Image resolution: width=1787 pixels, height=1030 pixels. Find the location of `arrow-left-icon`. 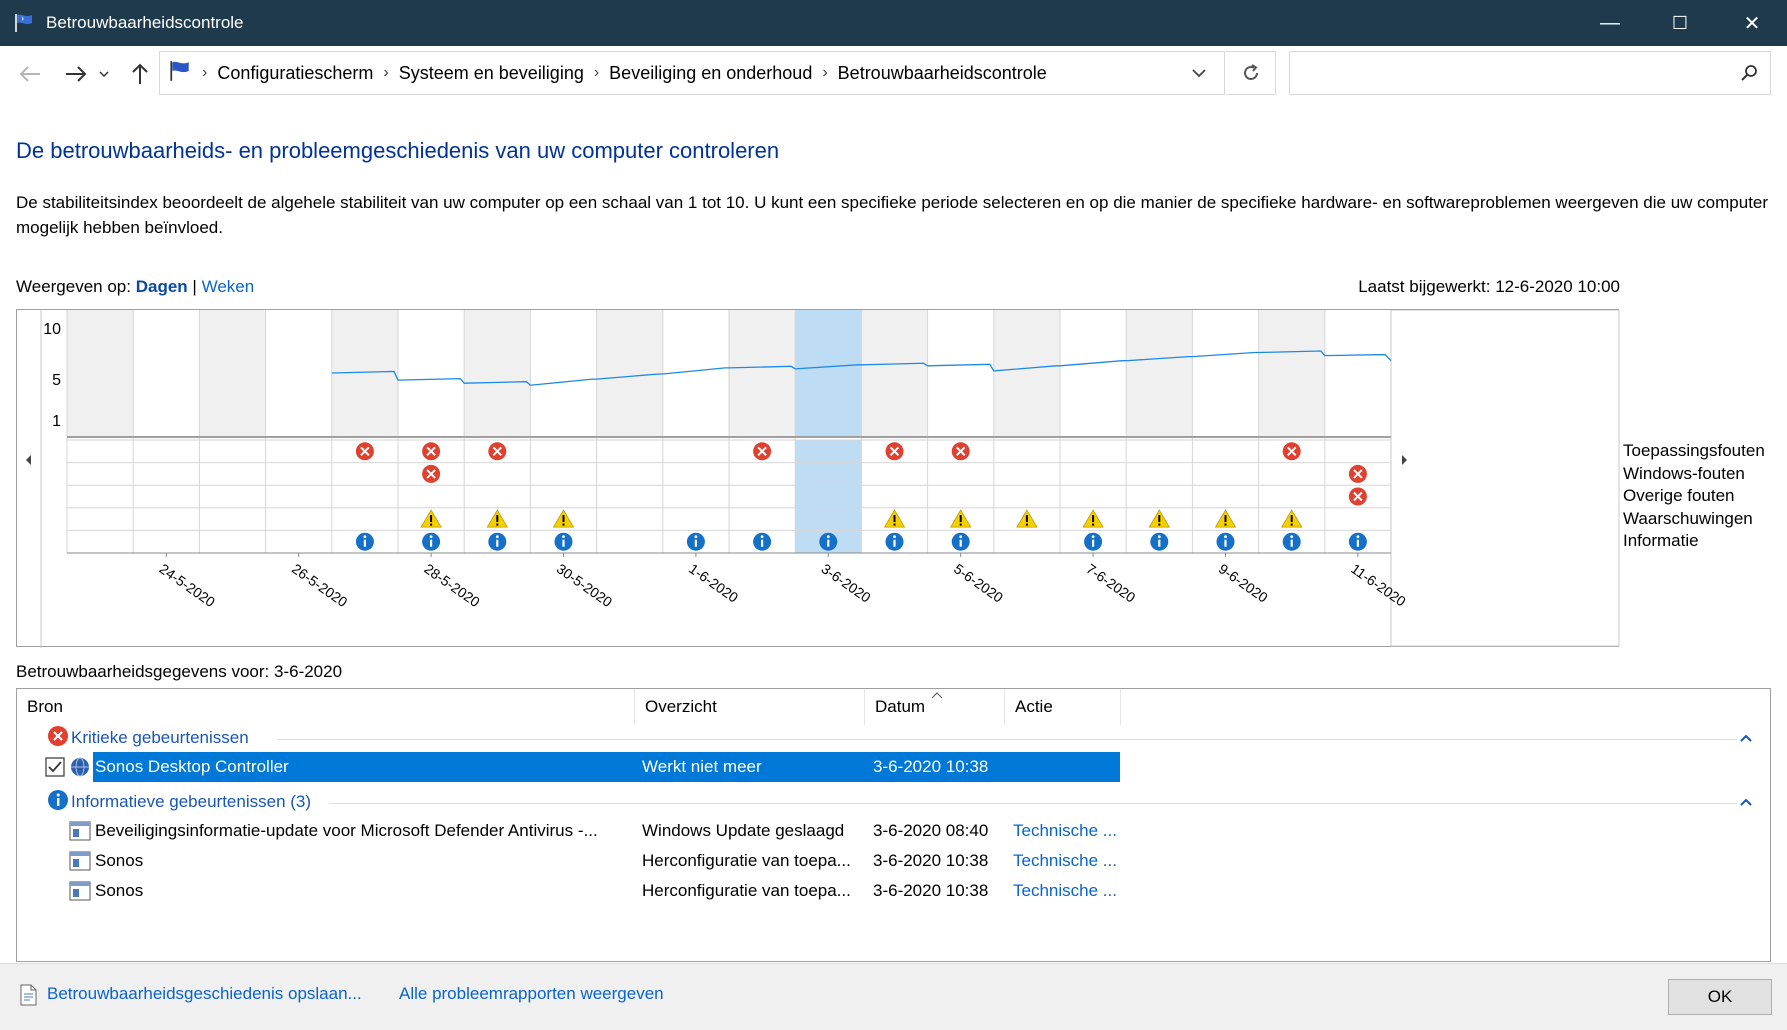

arrow-left-icon is located at coordinates (29, 74).